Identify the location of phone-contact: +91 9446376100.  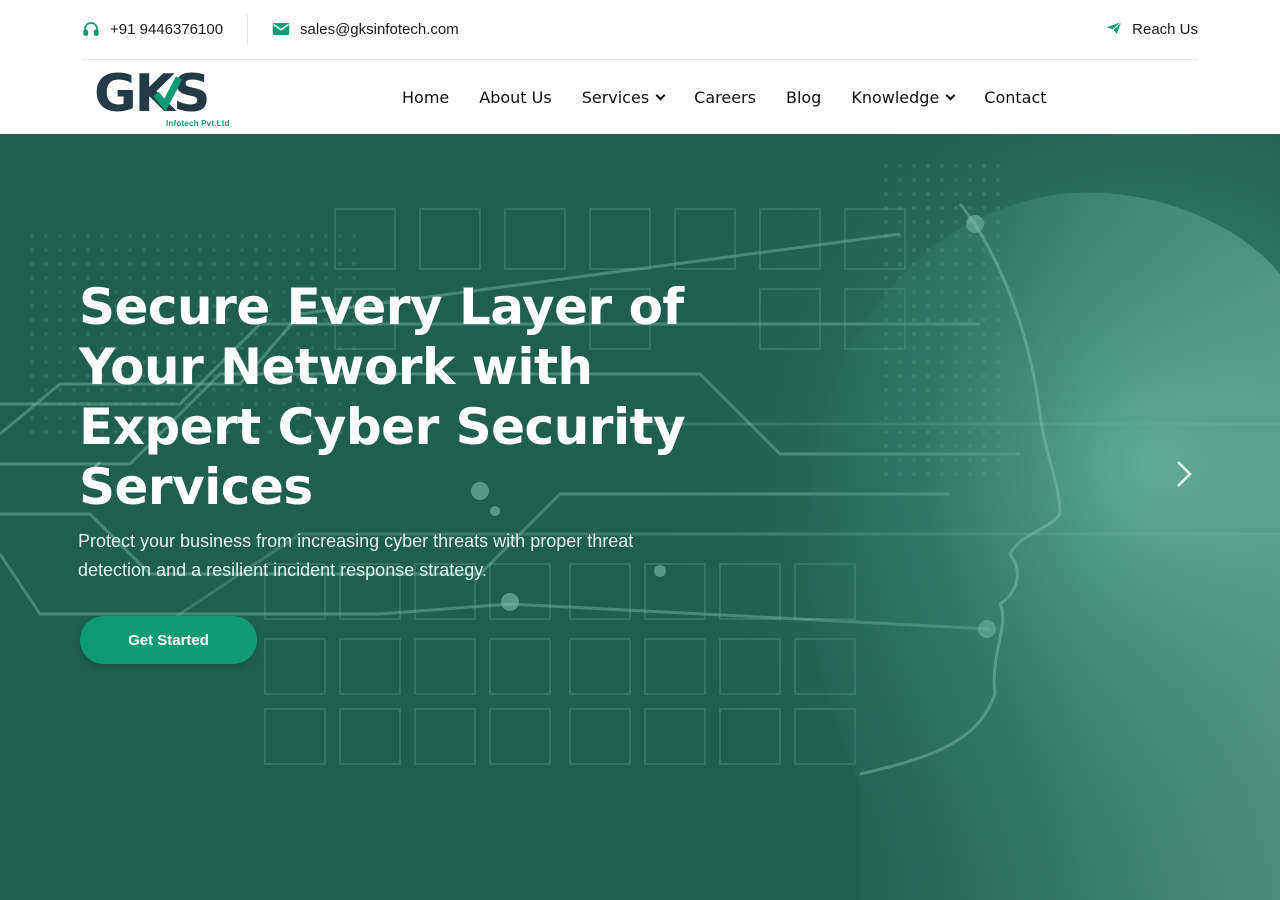
(152, 29).